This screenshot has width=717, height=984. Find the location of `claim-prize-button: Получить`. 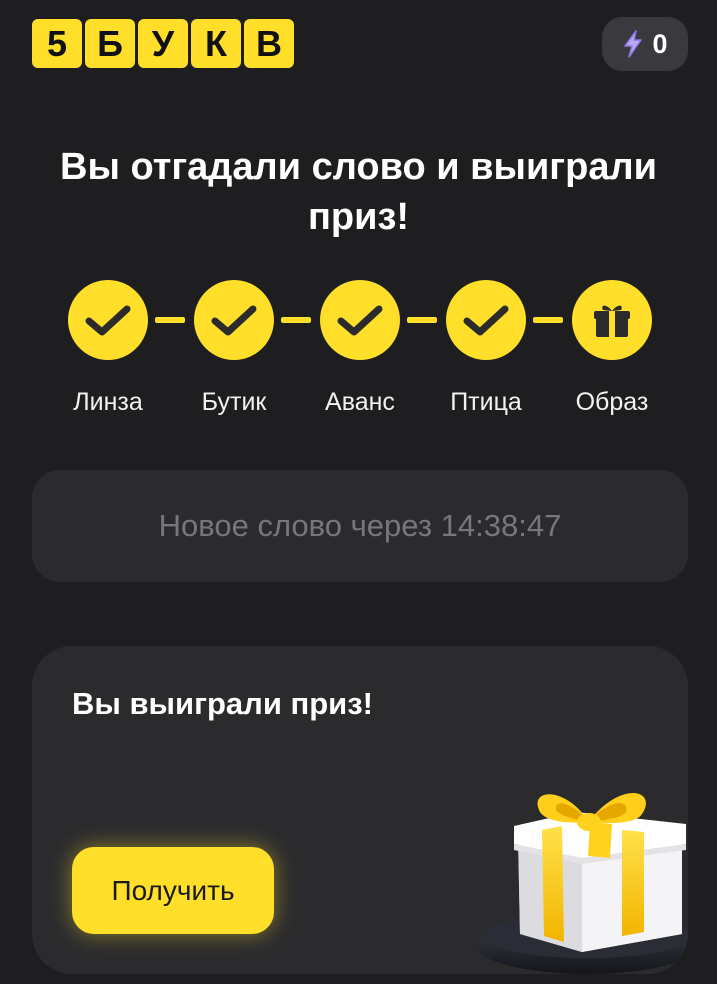

claim-prize-button: Получить is located at coordinates (173, 890).